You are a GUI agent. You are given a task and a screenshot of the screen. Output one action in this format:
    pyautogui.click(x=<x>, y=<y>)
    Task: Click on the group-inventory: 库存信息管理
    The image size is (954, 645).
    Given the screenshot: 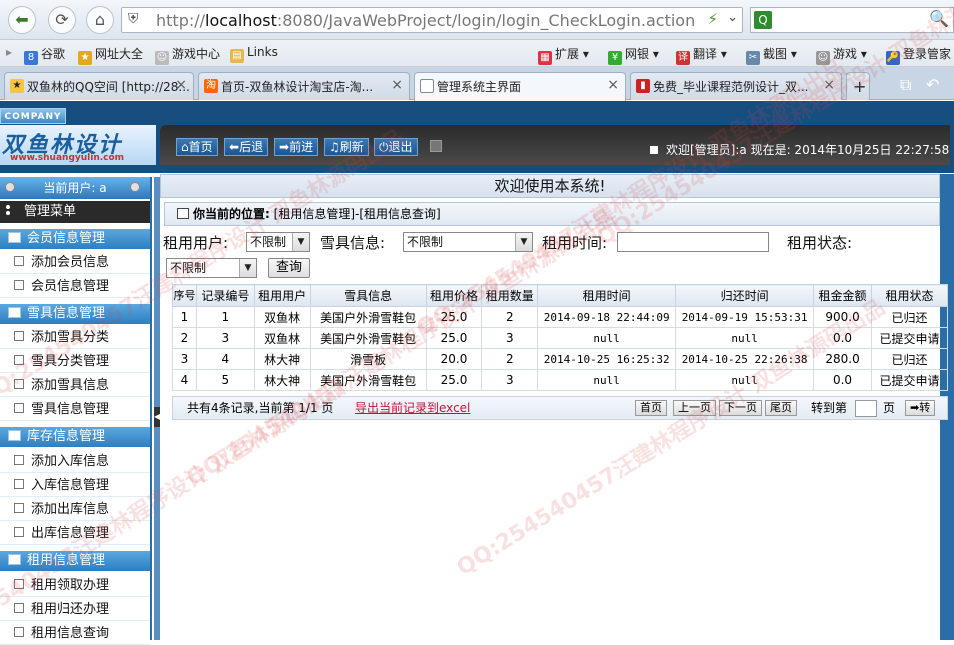 What is the action you would take?
    pyautogui.click(x=75, y=437)
    